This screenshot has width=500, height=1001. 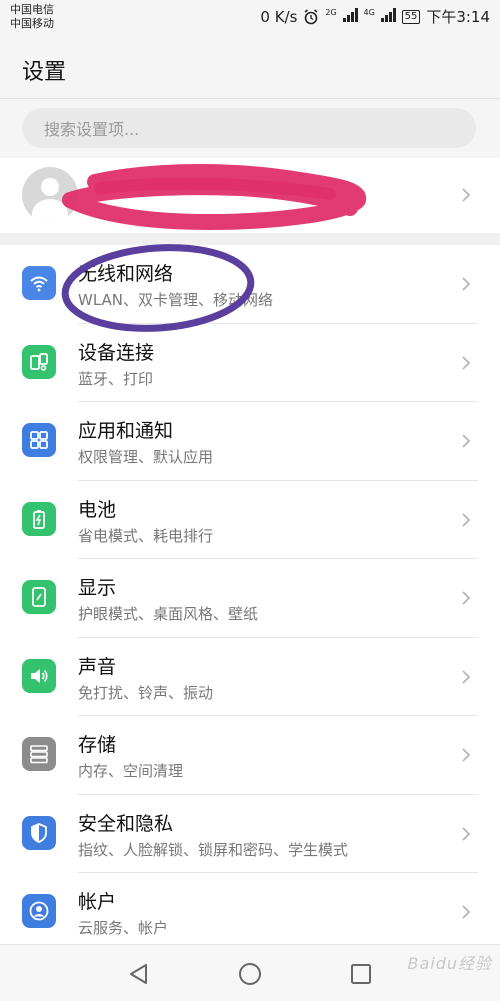 What do you see at coordinates (39, 675) in the screenshot?
I see `sound-icon` at bounding box center [39, 675].